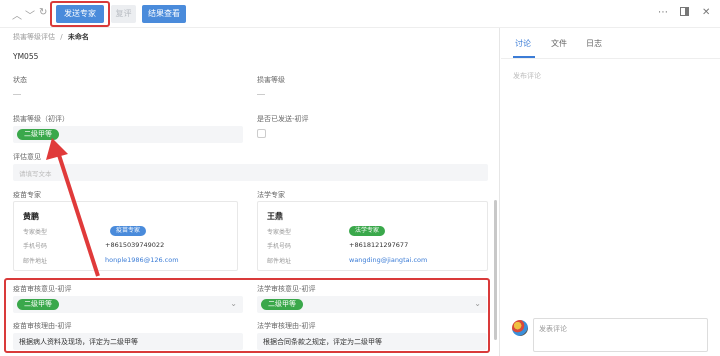 The height and width of the screenshot is (356, 720). What do you see at coordinates (523, 43) in the screenshot?
I see `tab-discussion: 讨论` at bounding box center [523, 43].